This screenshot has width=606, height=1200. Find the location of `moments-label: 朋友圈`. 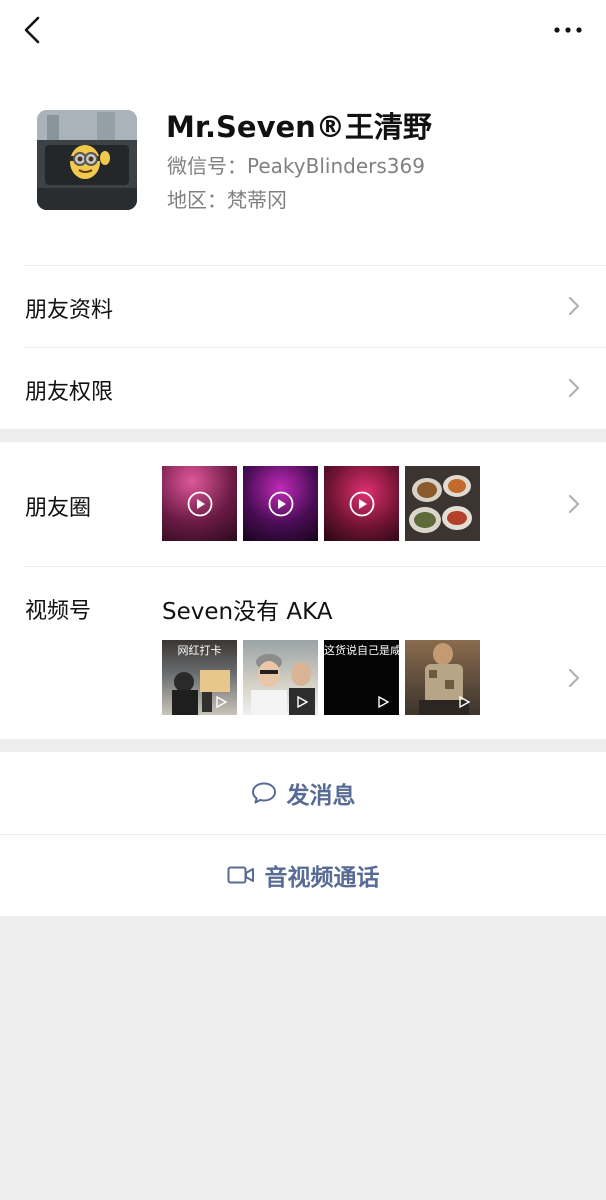

moments-label: 朋友圈 is located at coordinates (58, 508).